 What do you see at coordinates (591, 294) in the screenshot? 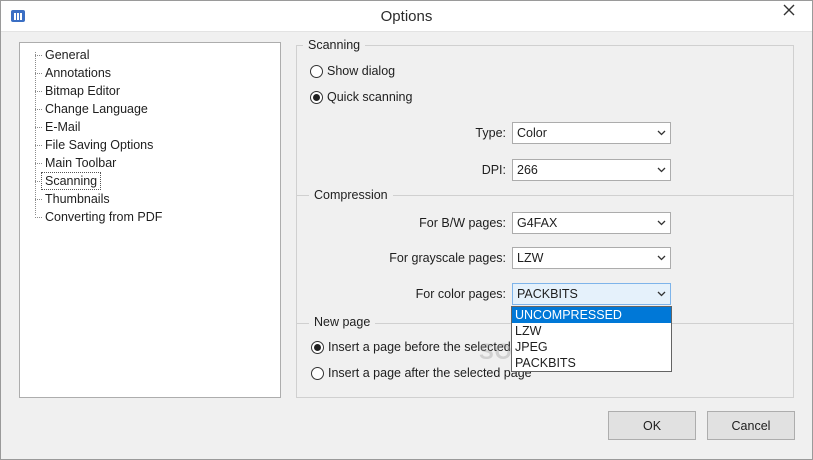
I see `color-pages-select: PACKBITS` at bounding box center [591, 294].